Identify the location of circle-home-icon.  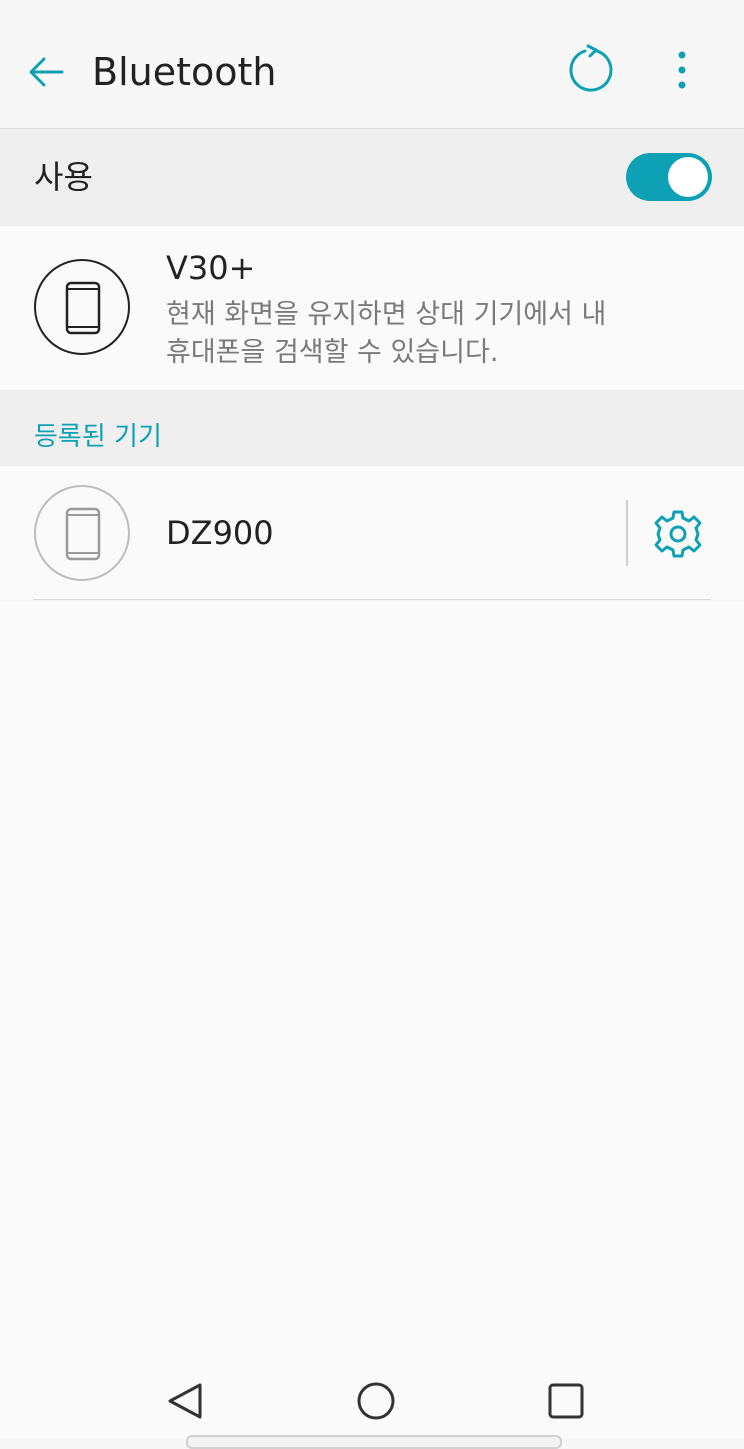
(376, 1401).